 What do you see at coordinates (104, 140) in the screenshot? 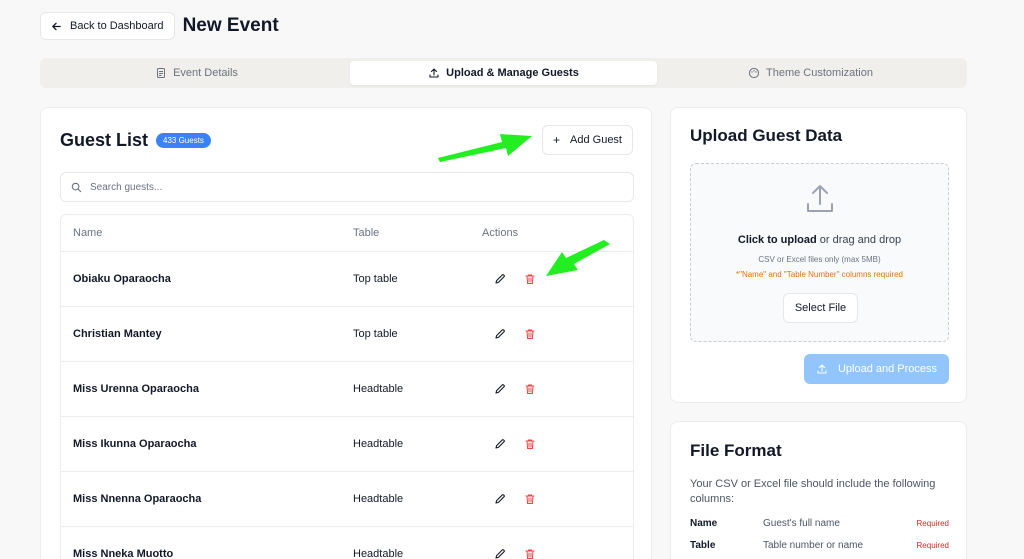
I see `guest-list-title: Guest List` at bounding box center [104, 140].